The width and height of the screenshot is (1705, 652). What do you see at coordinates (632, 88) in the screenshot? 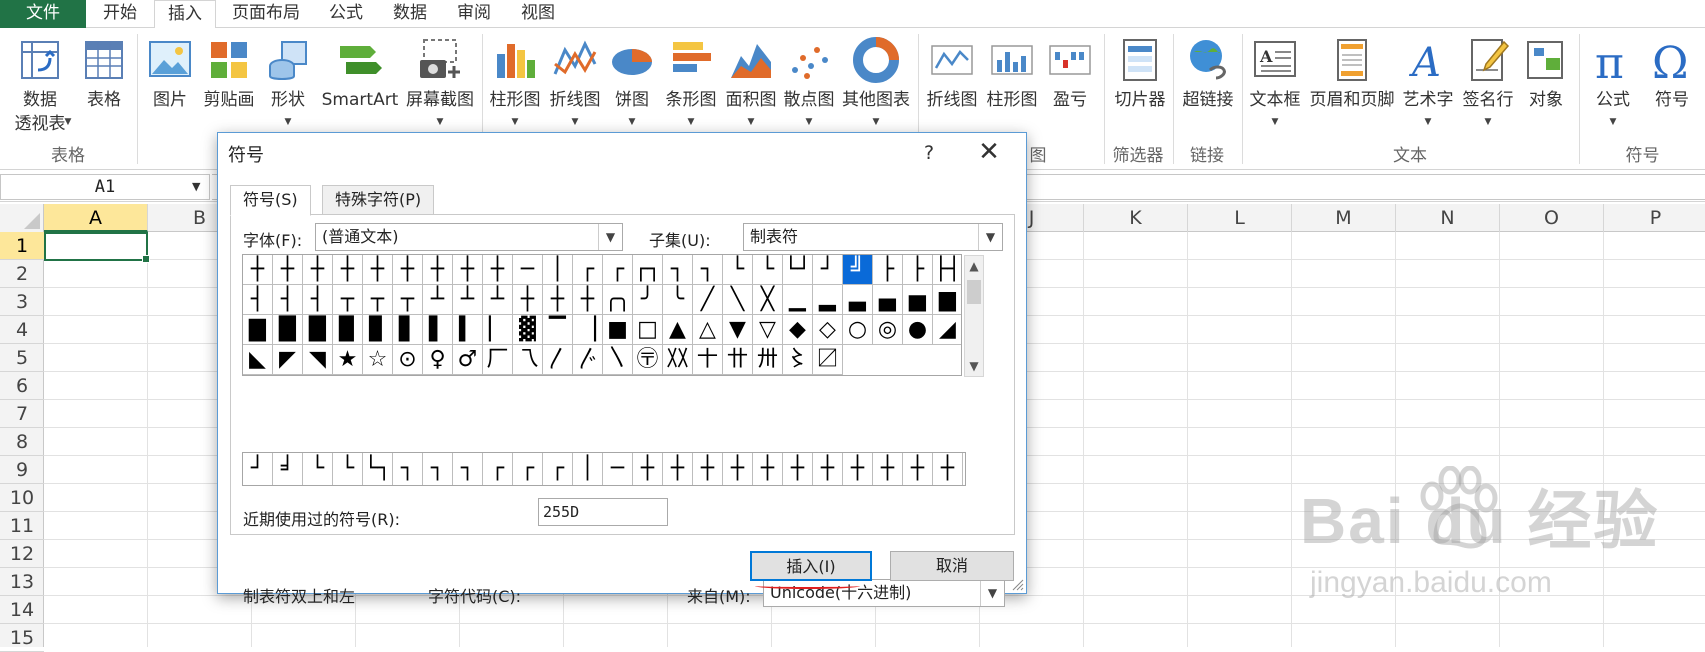
I see `pie-chart-button: 饼图 ▼` at bounding box center [632, 88].